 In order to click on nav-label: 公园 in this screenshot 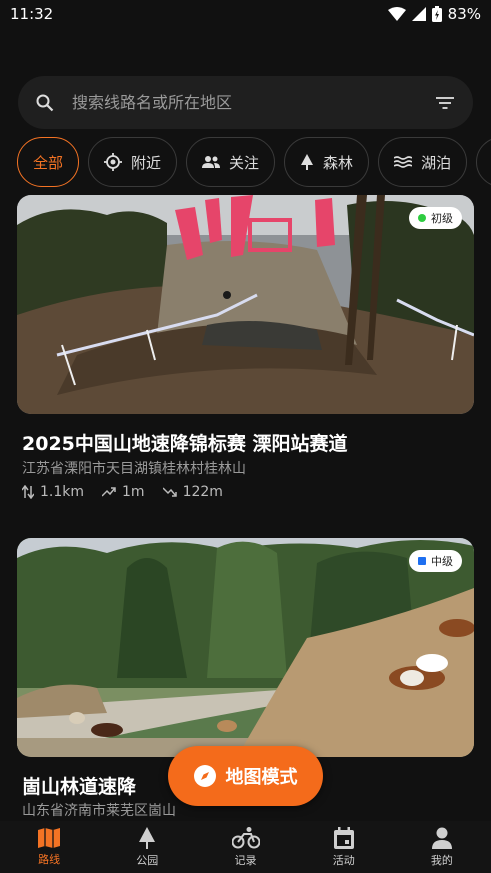, I will do `click(147, 860)`.